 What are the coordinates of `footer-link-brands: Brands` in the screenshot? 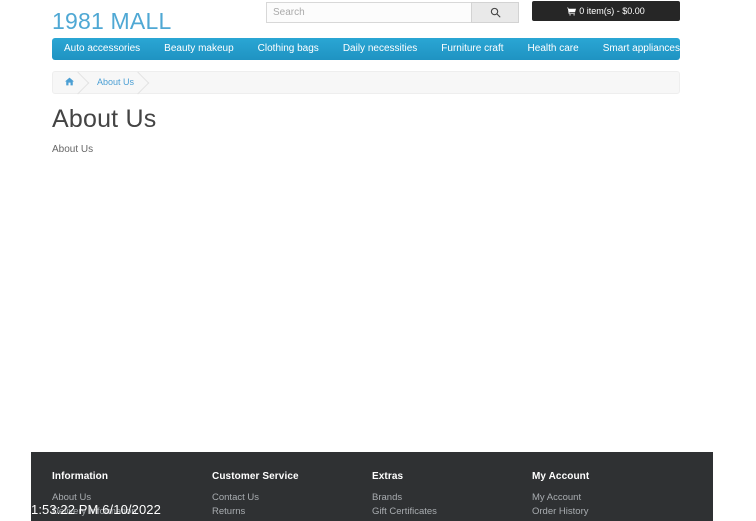 It's located at (452, 498).